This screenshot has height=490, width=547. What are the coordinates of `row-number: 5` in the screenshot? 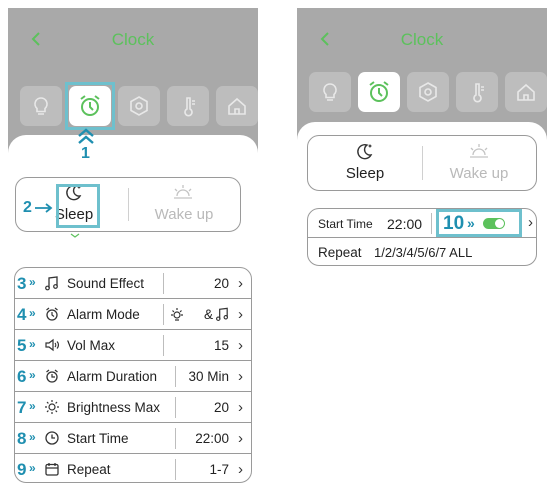 It's located at (22, 345).